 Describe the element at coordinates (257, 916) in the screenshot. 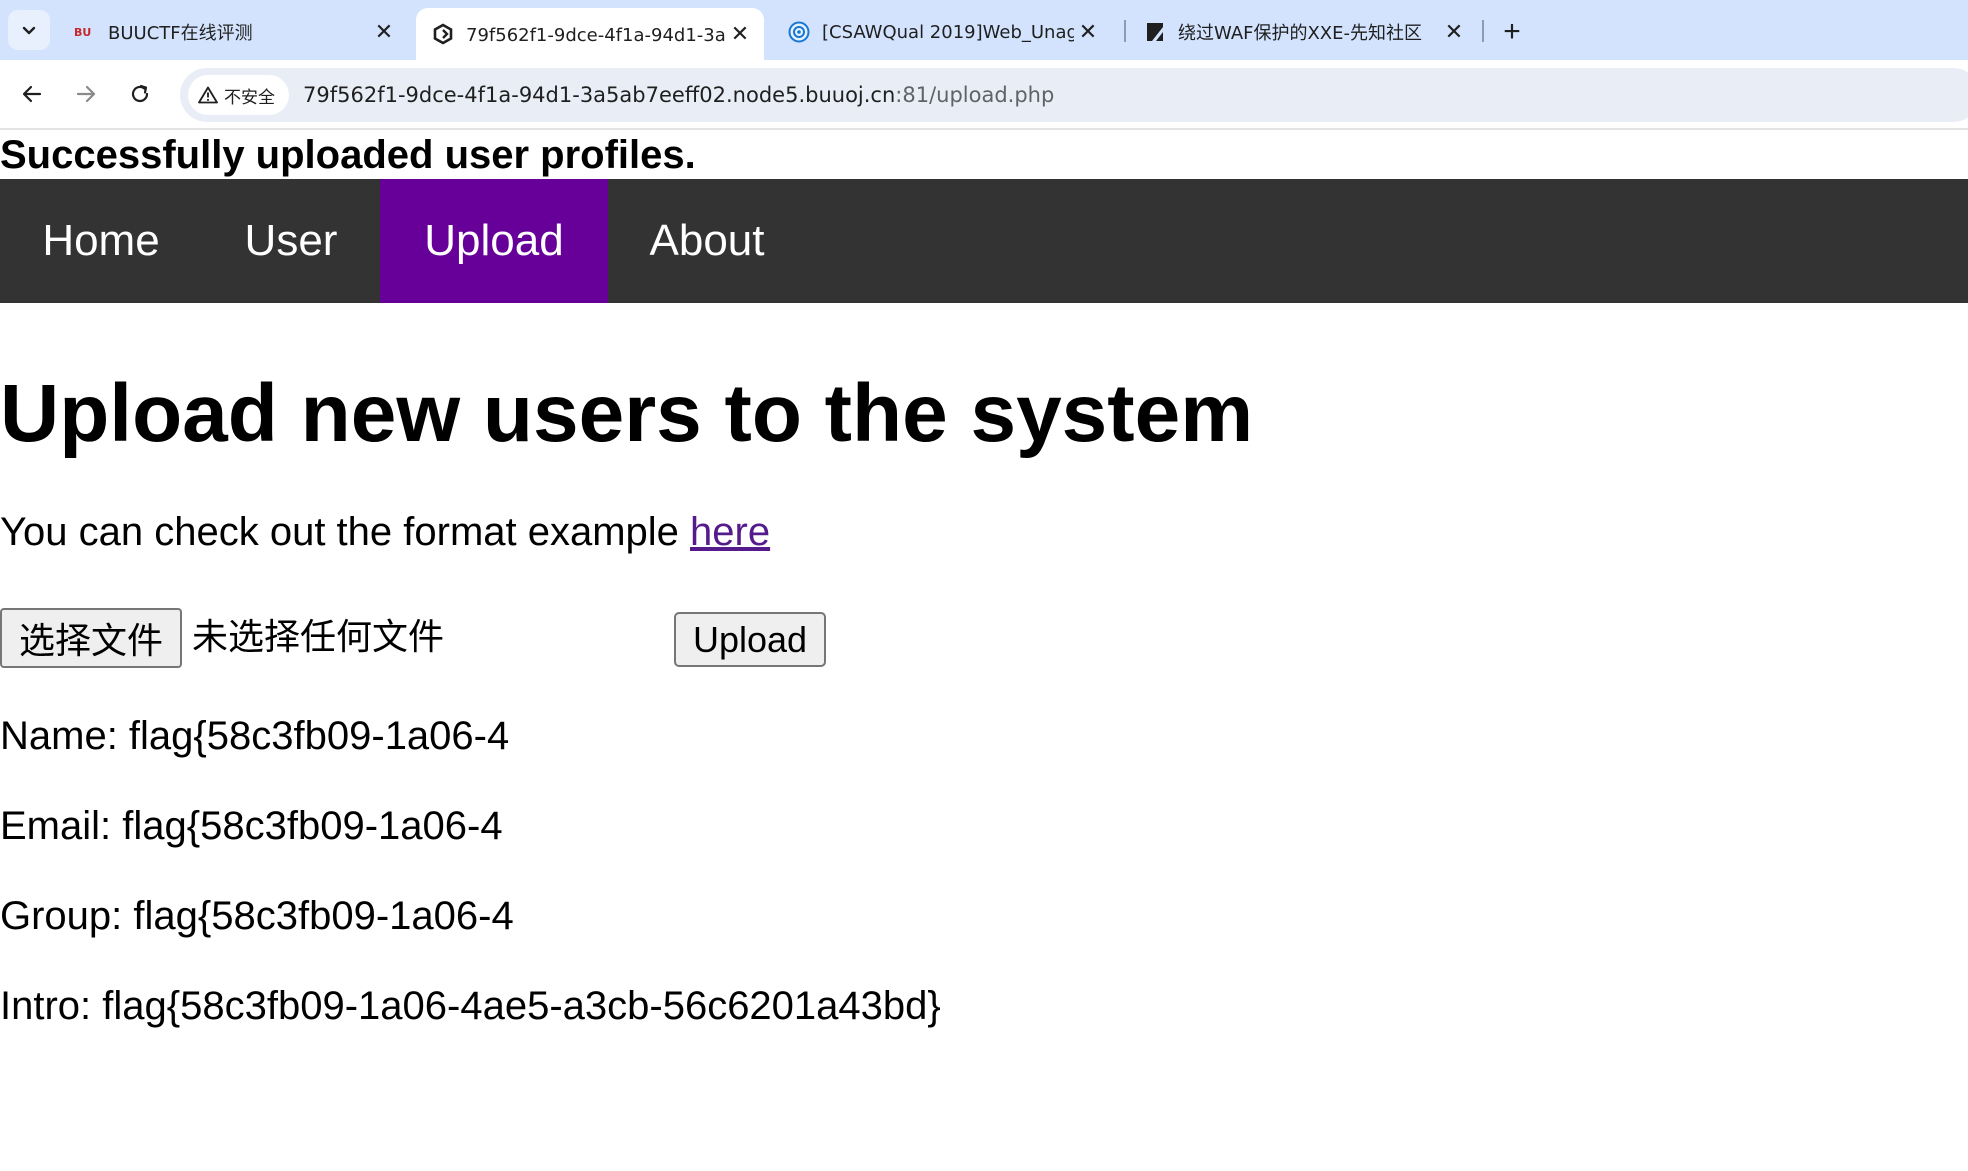

I see `result-group: Group: flag{58c3fb09-1a06-4` at that location.